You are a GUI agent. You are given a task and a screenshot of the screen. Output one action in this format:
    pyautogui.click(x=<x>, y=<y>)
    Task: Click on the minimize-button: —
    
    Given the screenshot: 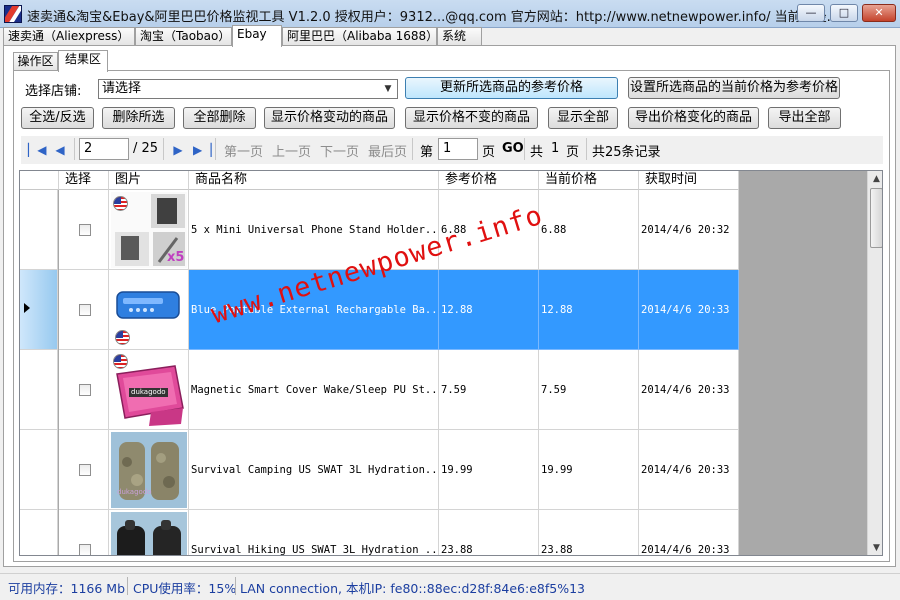 What is the action you would take?
    pyautogui.click(x=811, y=13)
    